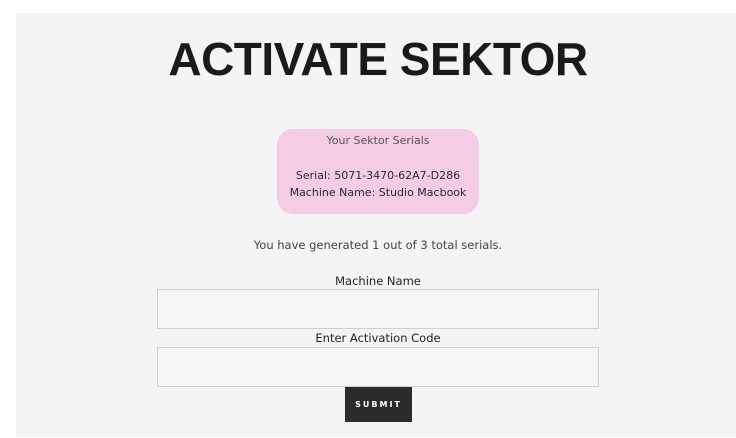  Describe the element at coordinates (378, 140) in the screenshot. I see `serials-box-heading: Your Sektor Serials` at that location.